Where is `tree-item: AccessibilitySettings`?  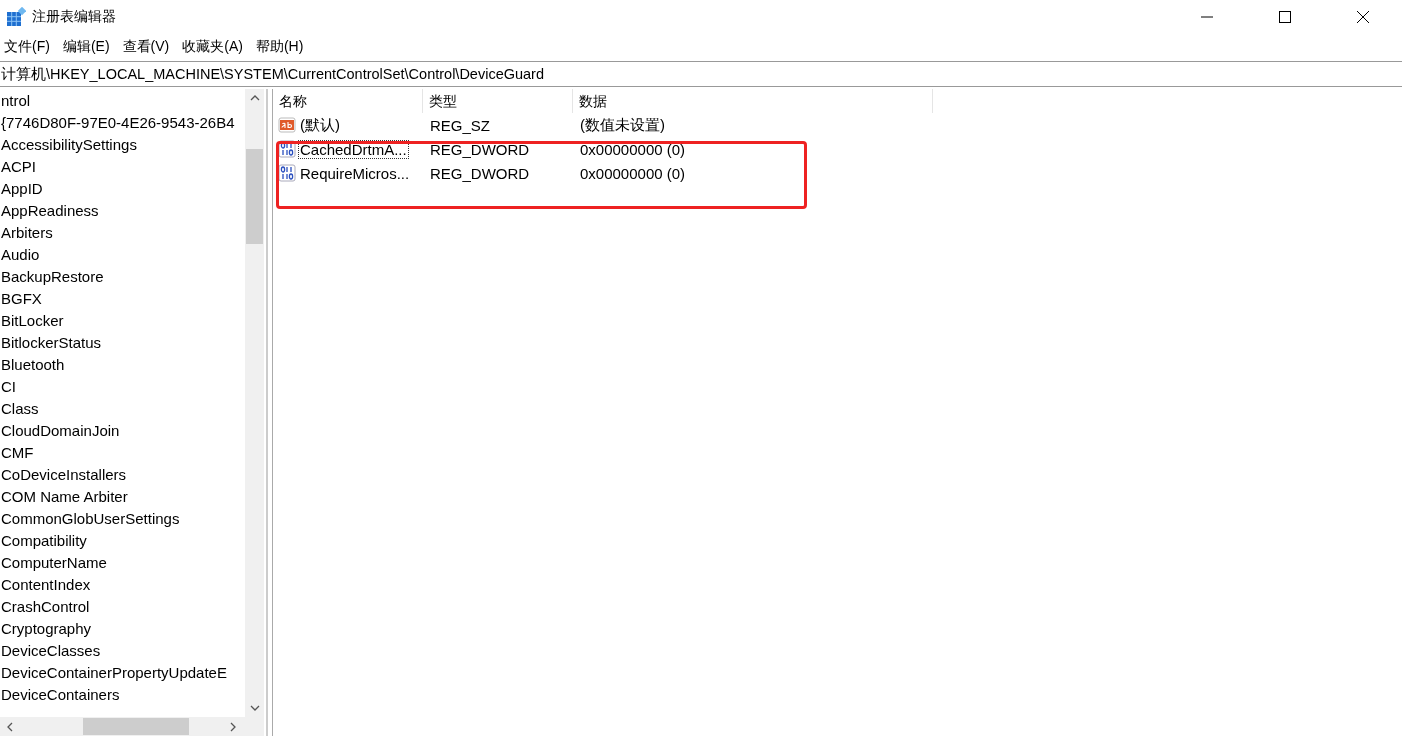
tree-item: AccessibilitySettings is located at coordinates (122, 145).